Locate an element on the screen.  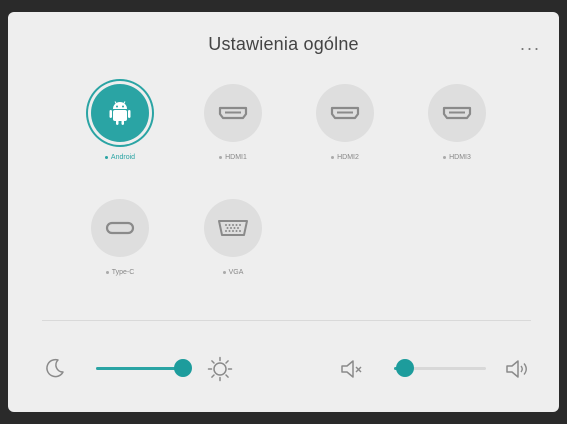
source-hdmi3-circle is located at coordinates (457, 113).